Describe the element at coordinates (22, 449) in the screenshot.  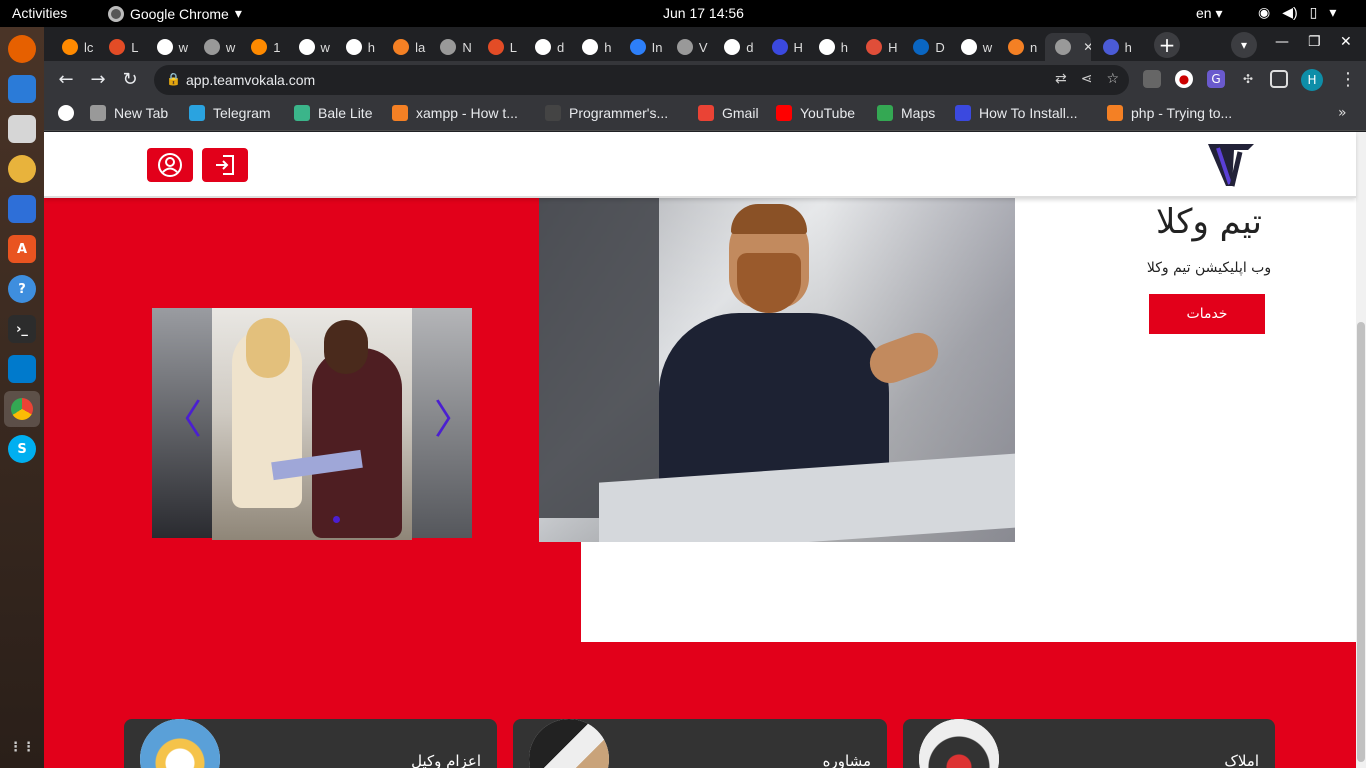
I see `skype-icon: S` at that location.